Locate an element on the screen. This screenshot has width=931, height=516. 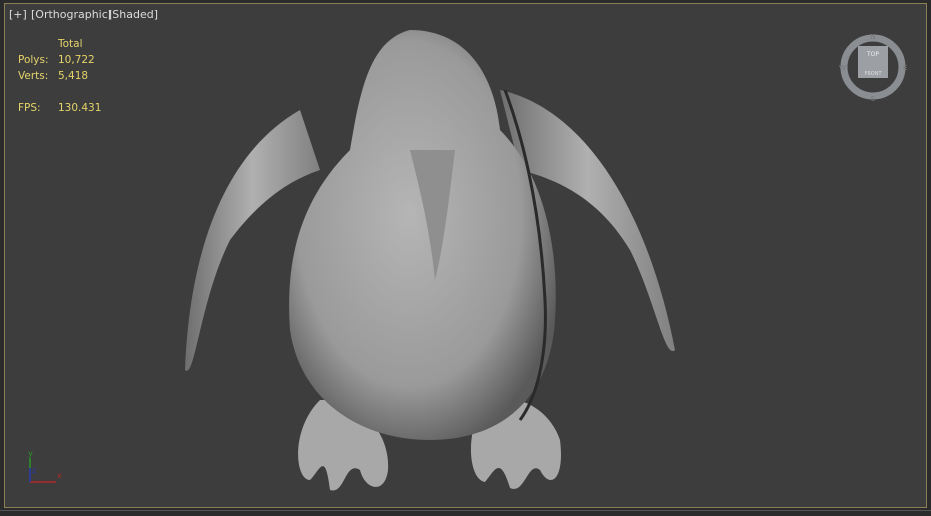
viewcube: TOP FRONT N S W E is located at coordinates (874, 67).